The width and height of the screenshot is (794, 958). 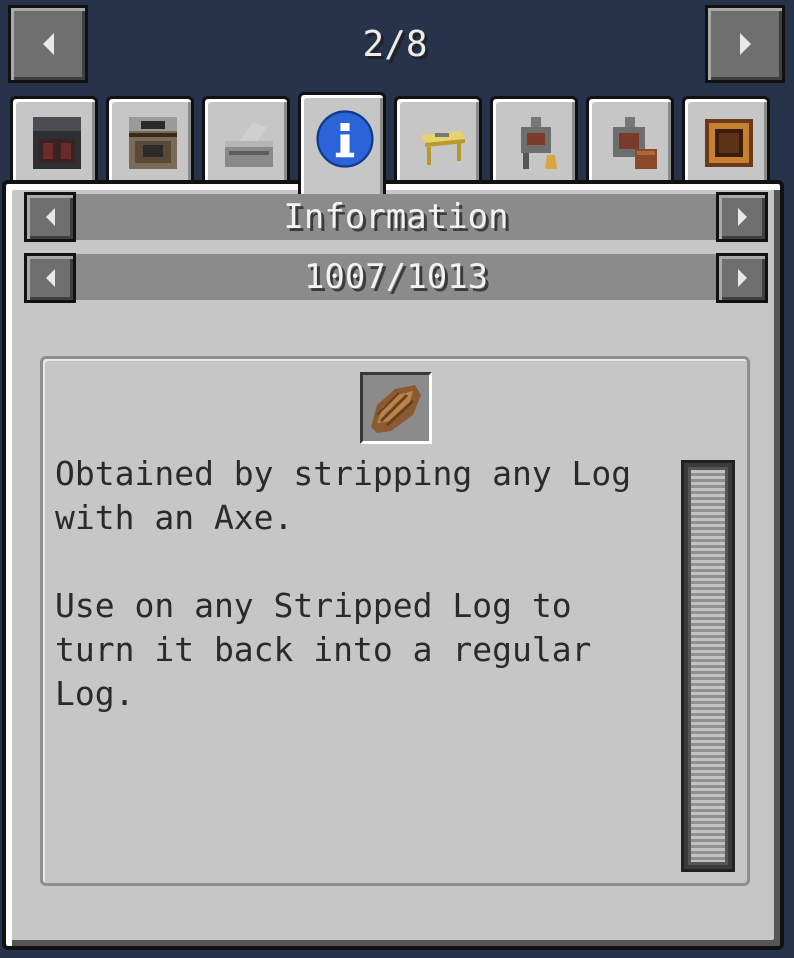 I want to click on tab-machine-a, so click(x=534, y=141).